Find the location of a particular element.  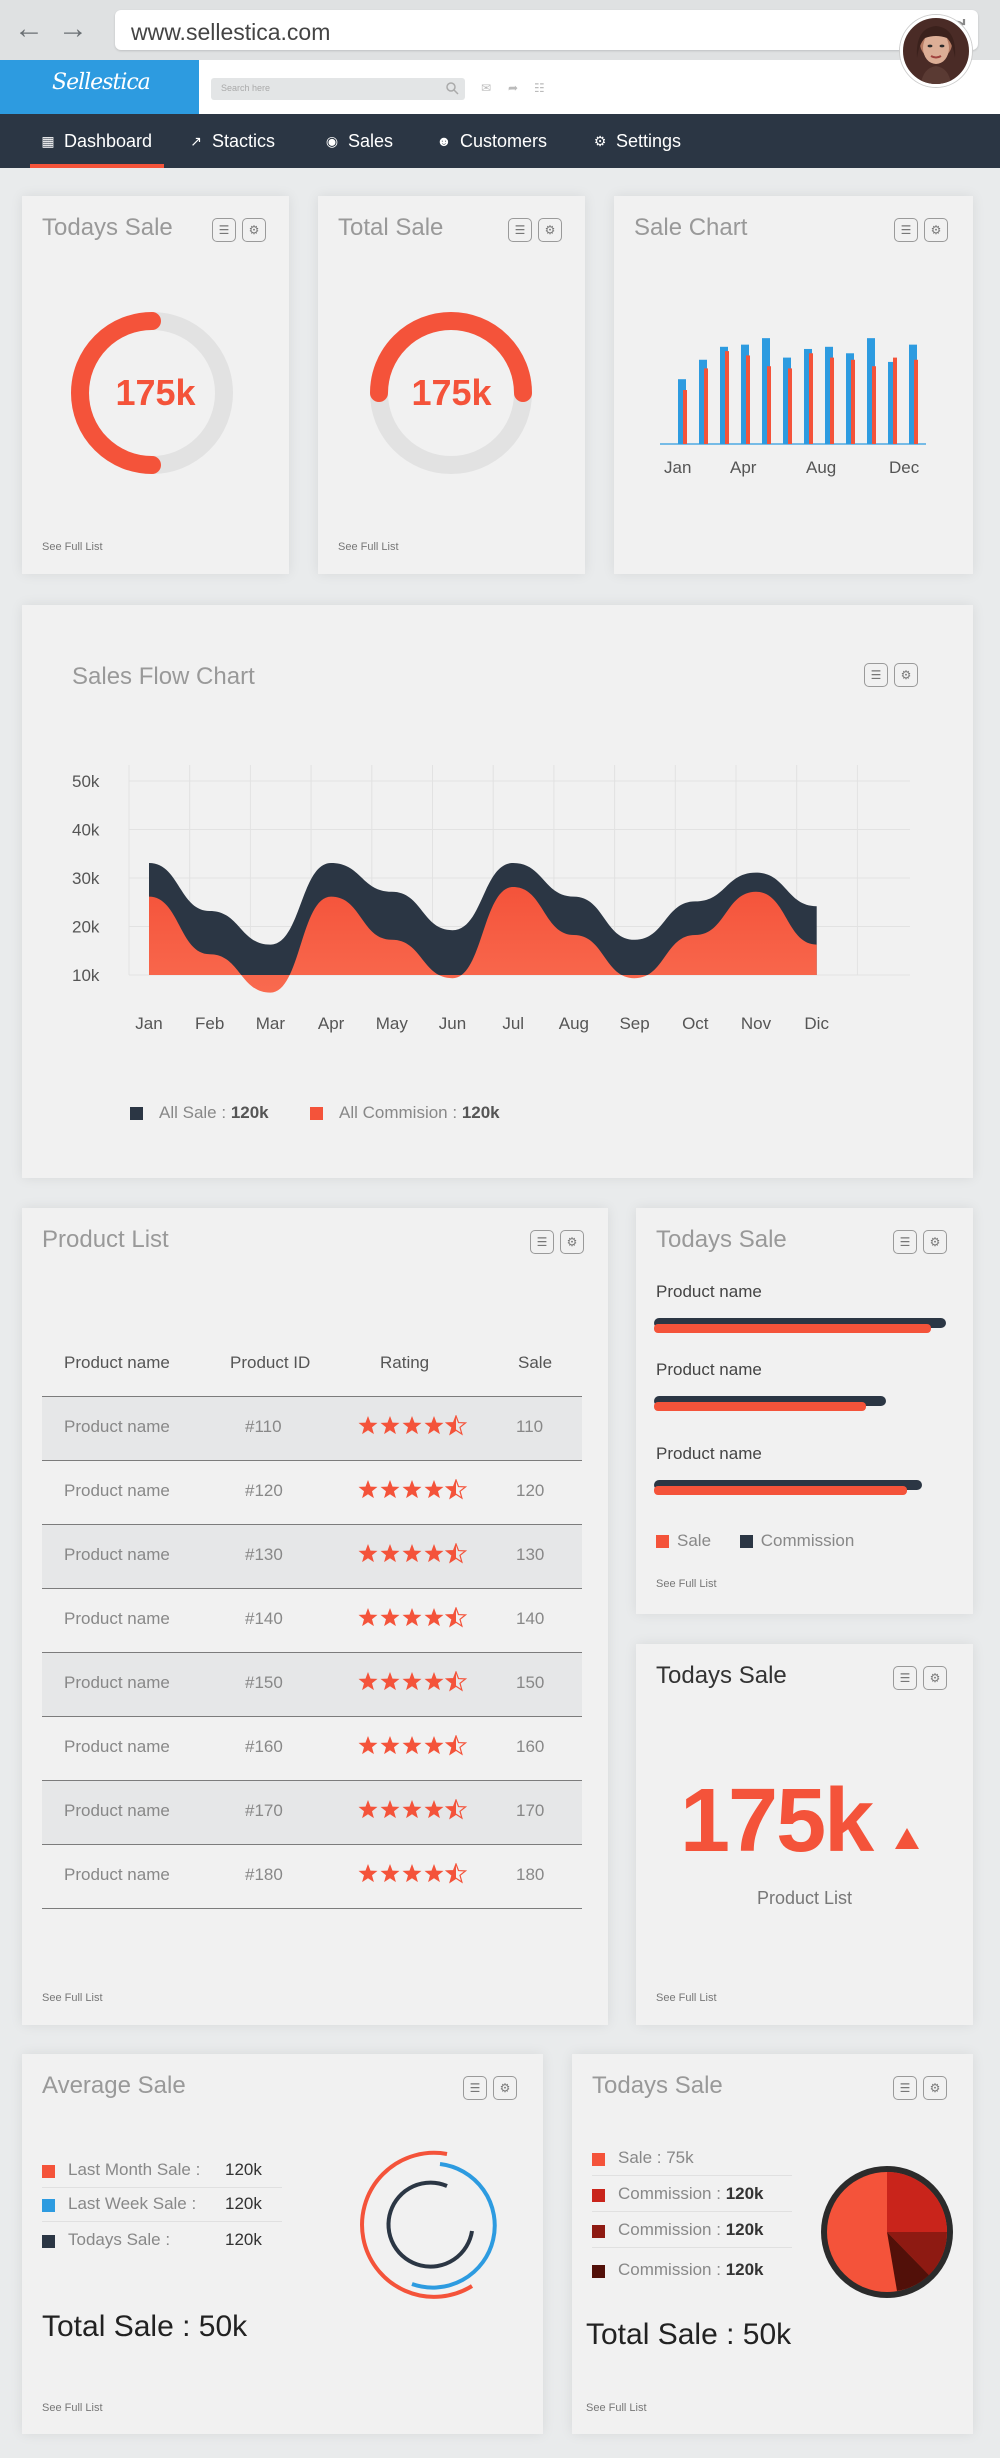

column-header-sale: Sale is located at coordinates (535, 1363).